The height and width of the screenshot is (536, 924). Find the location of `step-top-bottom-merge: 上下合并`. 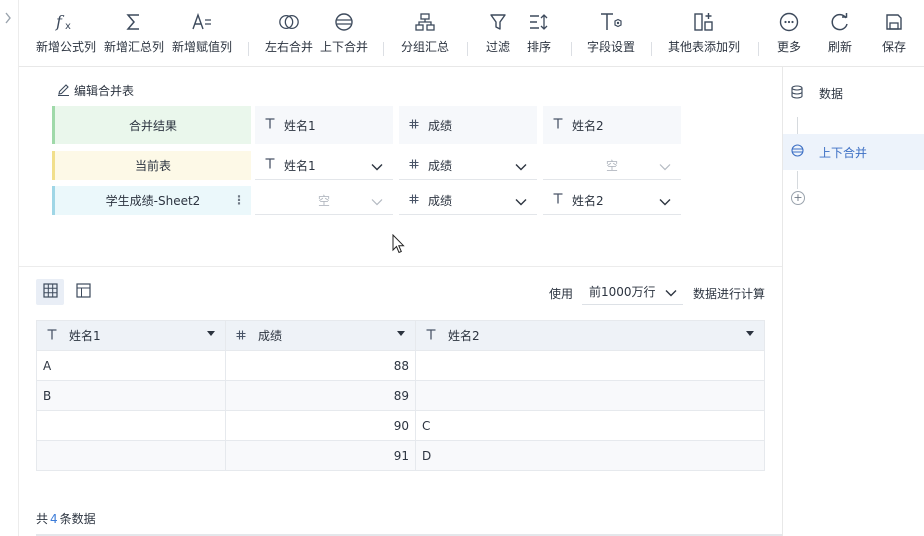

step-top-bottom-merge: 上下合并 is located at coordinates (853, 152).